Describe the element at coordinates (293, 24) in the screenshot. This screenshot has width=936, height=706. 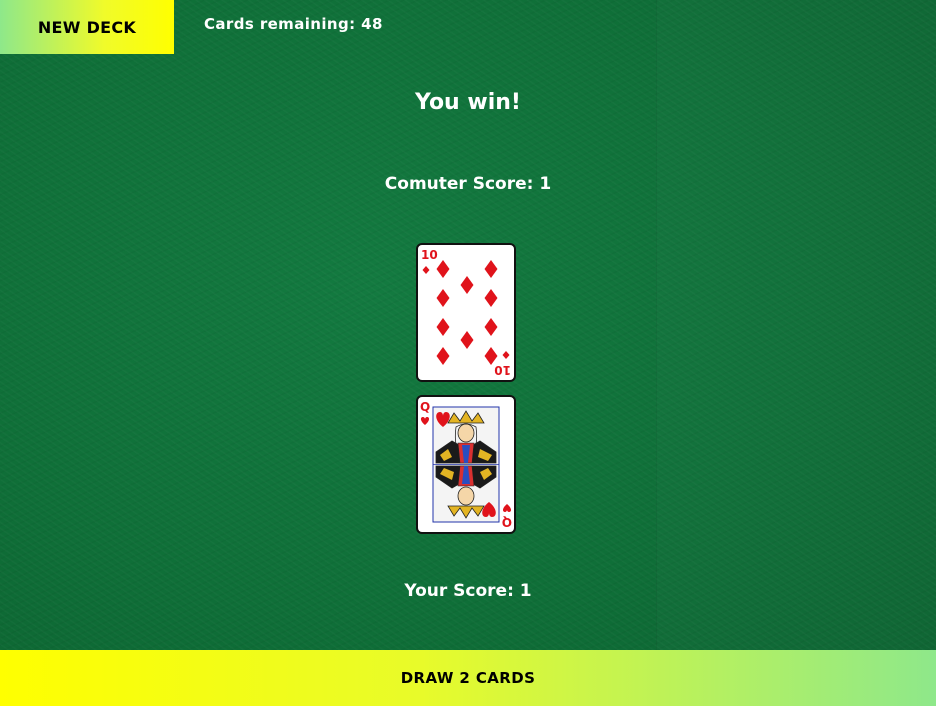
I see `cards-remaining-counter: Cards remaining: 48` at that location.